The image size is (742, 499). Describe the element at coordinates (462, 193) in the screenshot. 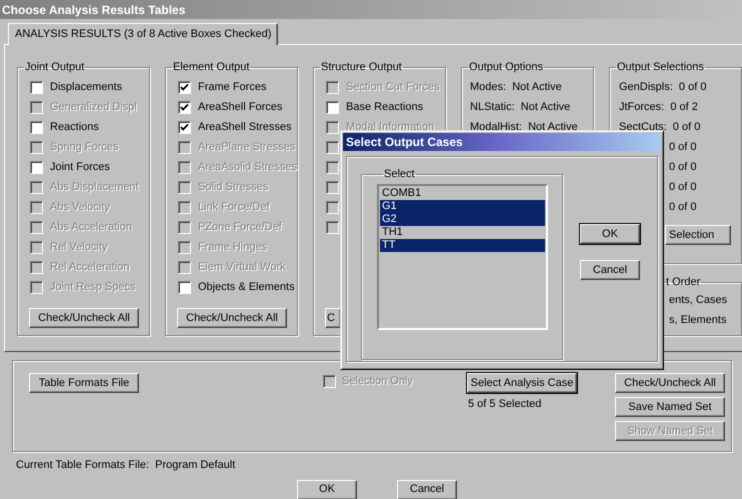

I see `list-item: COMB1` at that location.